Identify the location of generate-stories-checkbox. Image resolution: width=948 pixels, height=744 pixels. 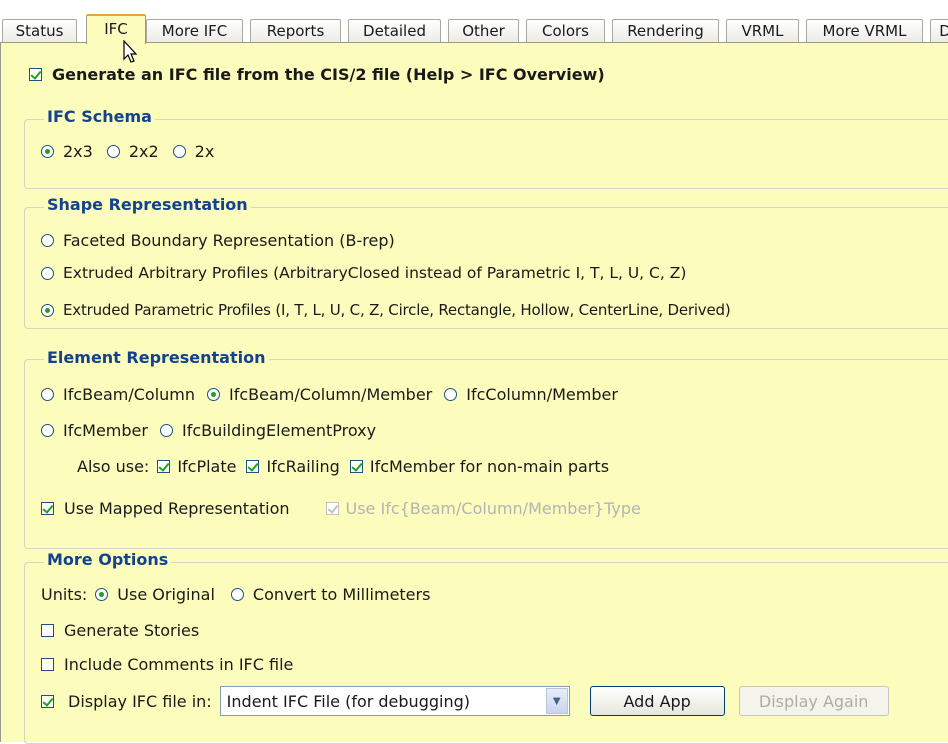
(47, 630).